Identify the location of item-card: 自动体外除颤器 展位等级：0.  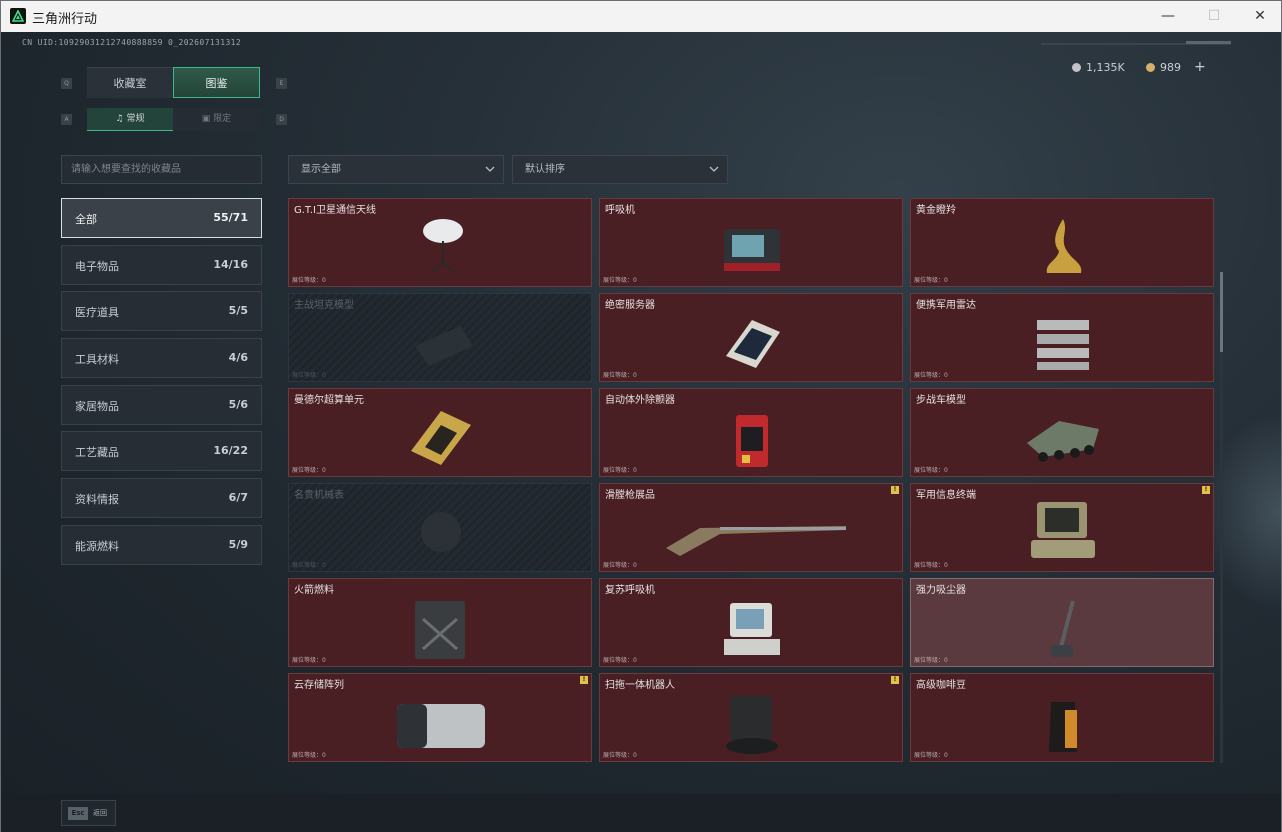
(751, 432).